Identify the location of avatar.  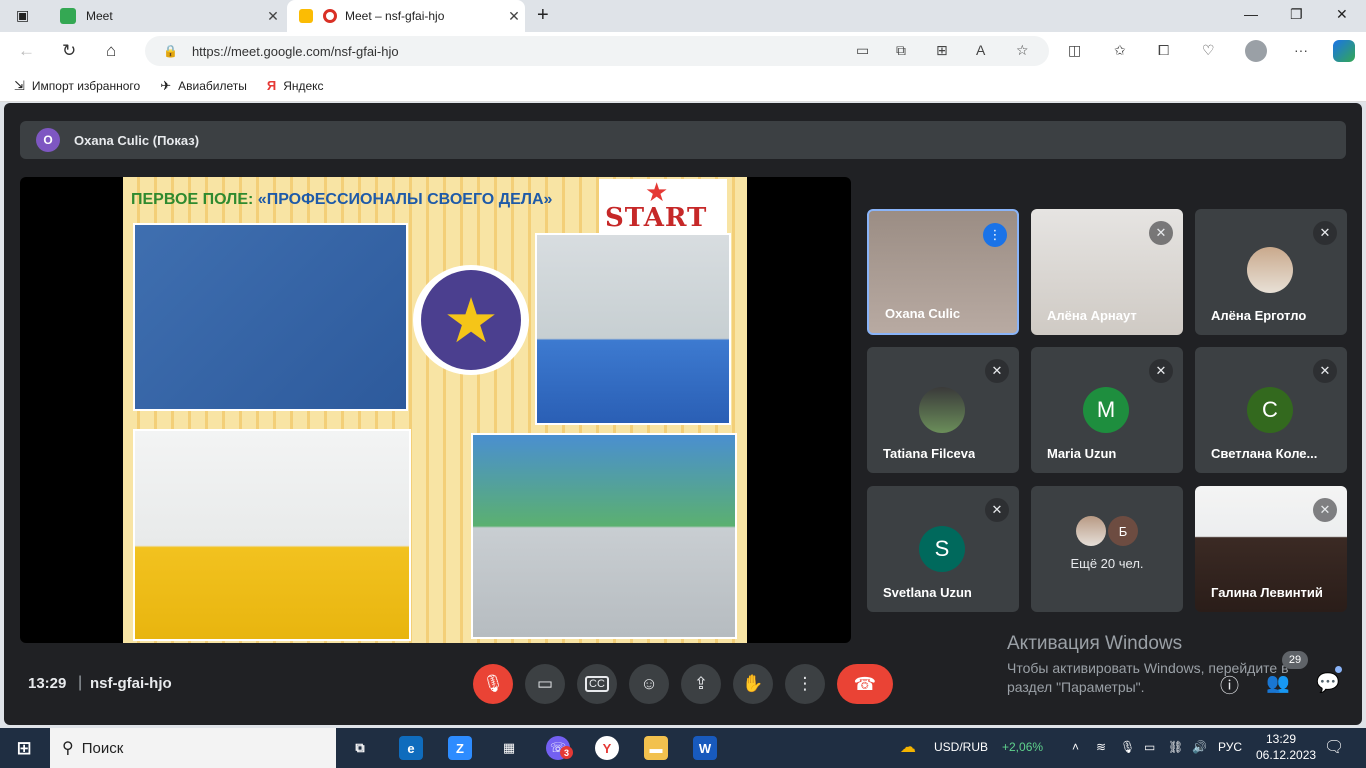
(1270, 270).